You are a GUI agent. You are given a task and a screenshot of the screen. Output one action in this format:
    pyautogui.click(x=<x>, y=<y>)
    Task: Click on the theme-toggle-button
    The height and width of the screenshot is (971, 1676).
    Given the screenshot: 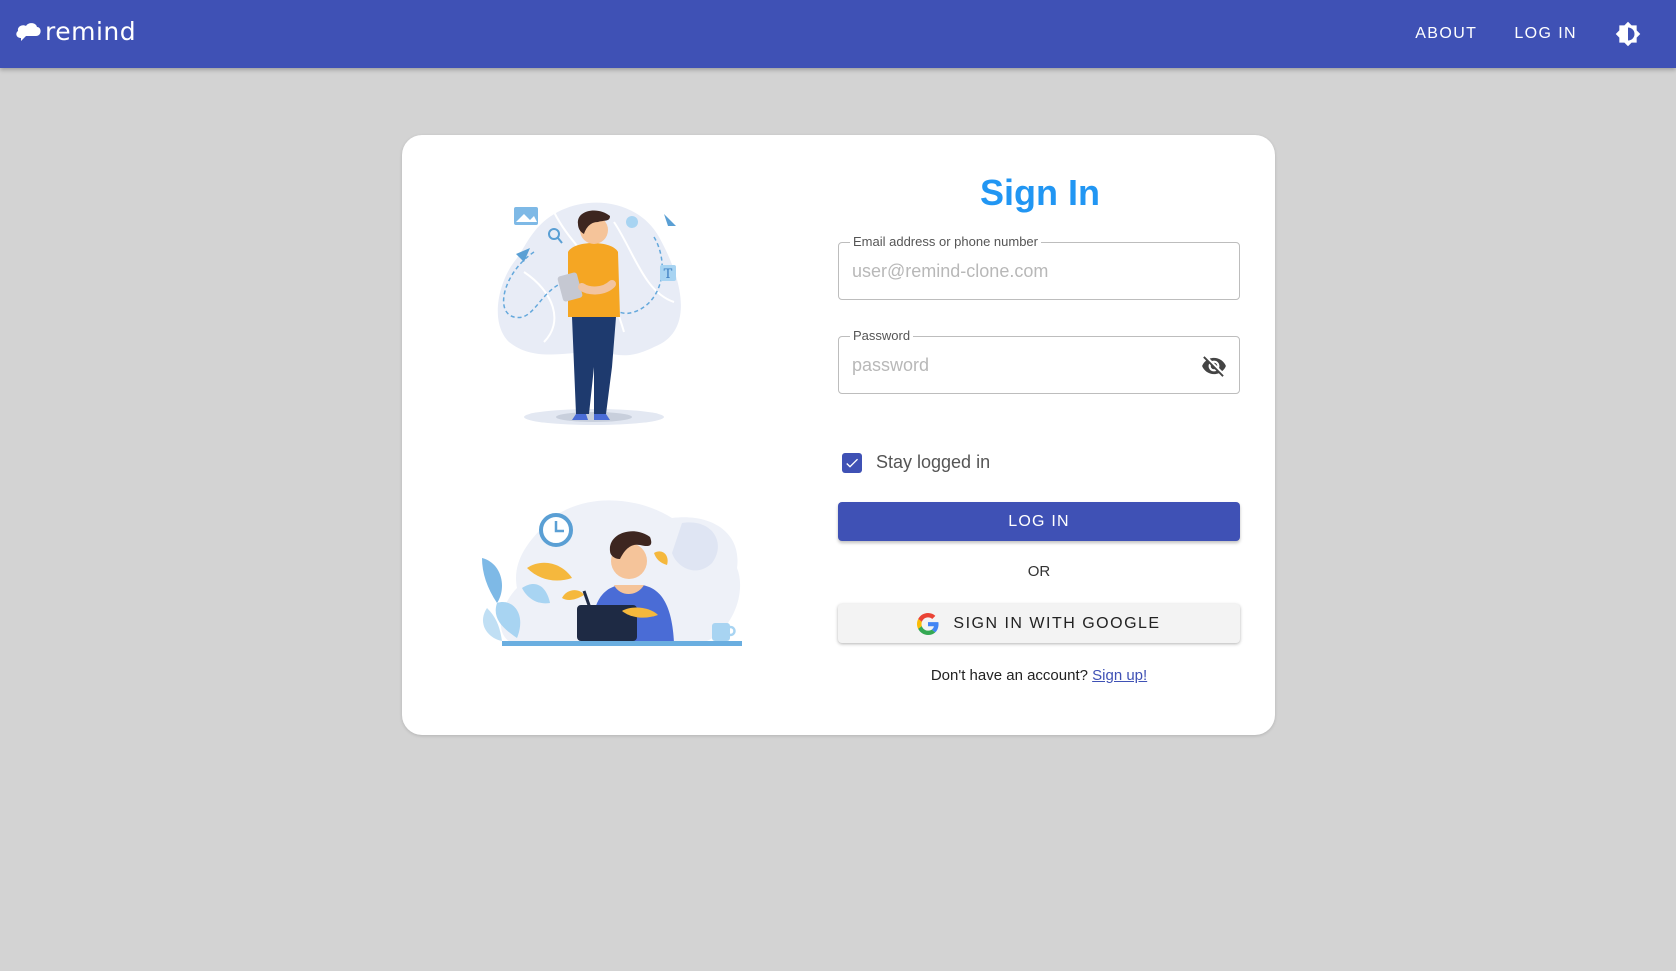 What is the action you would take?
    pyautogui.click(x=1628, y=34)
    